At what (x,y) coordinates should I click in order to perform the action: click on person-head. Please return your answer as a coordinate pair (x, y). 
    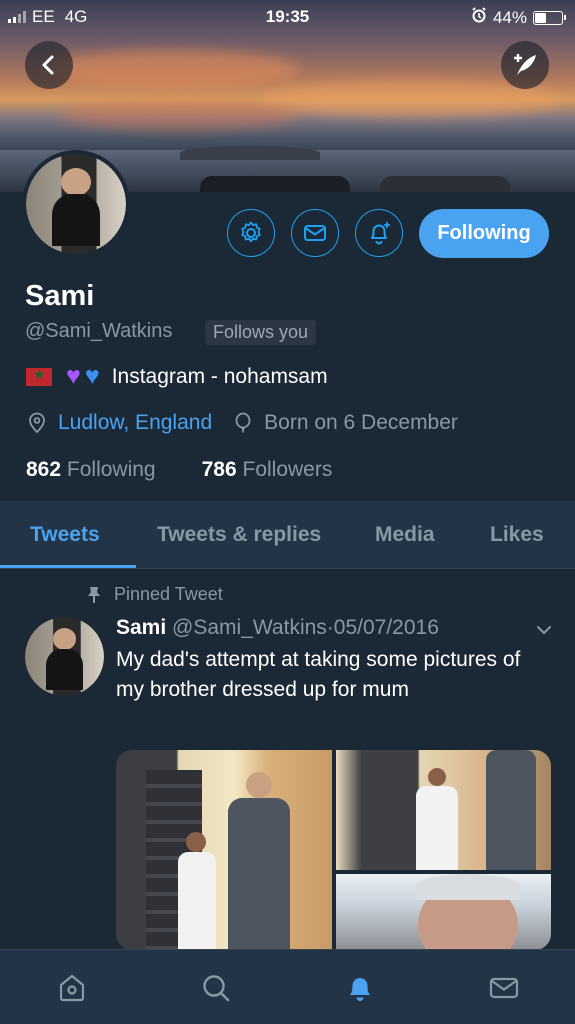
    Looking at the image, I should click on (259, 785).